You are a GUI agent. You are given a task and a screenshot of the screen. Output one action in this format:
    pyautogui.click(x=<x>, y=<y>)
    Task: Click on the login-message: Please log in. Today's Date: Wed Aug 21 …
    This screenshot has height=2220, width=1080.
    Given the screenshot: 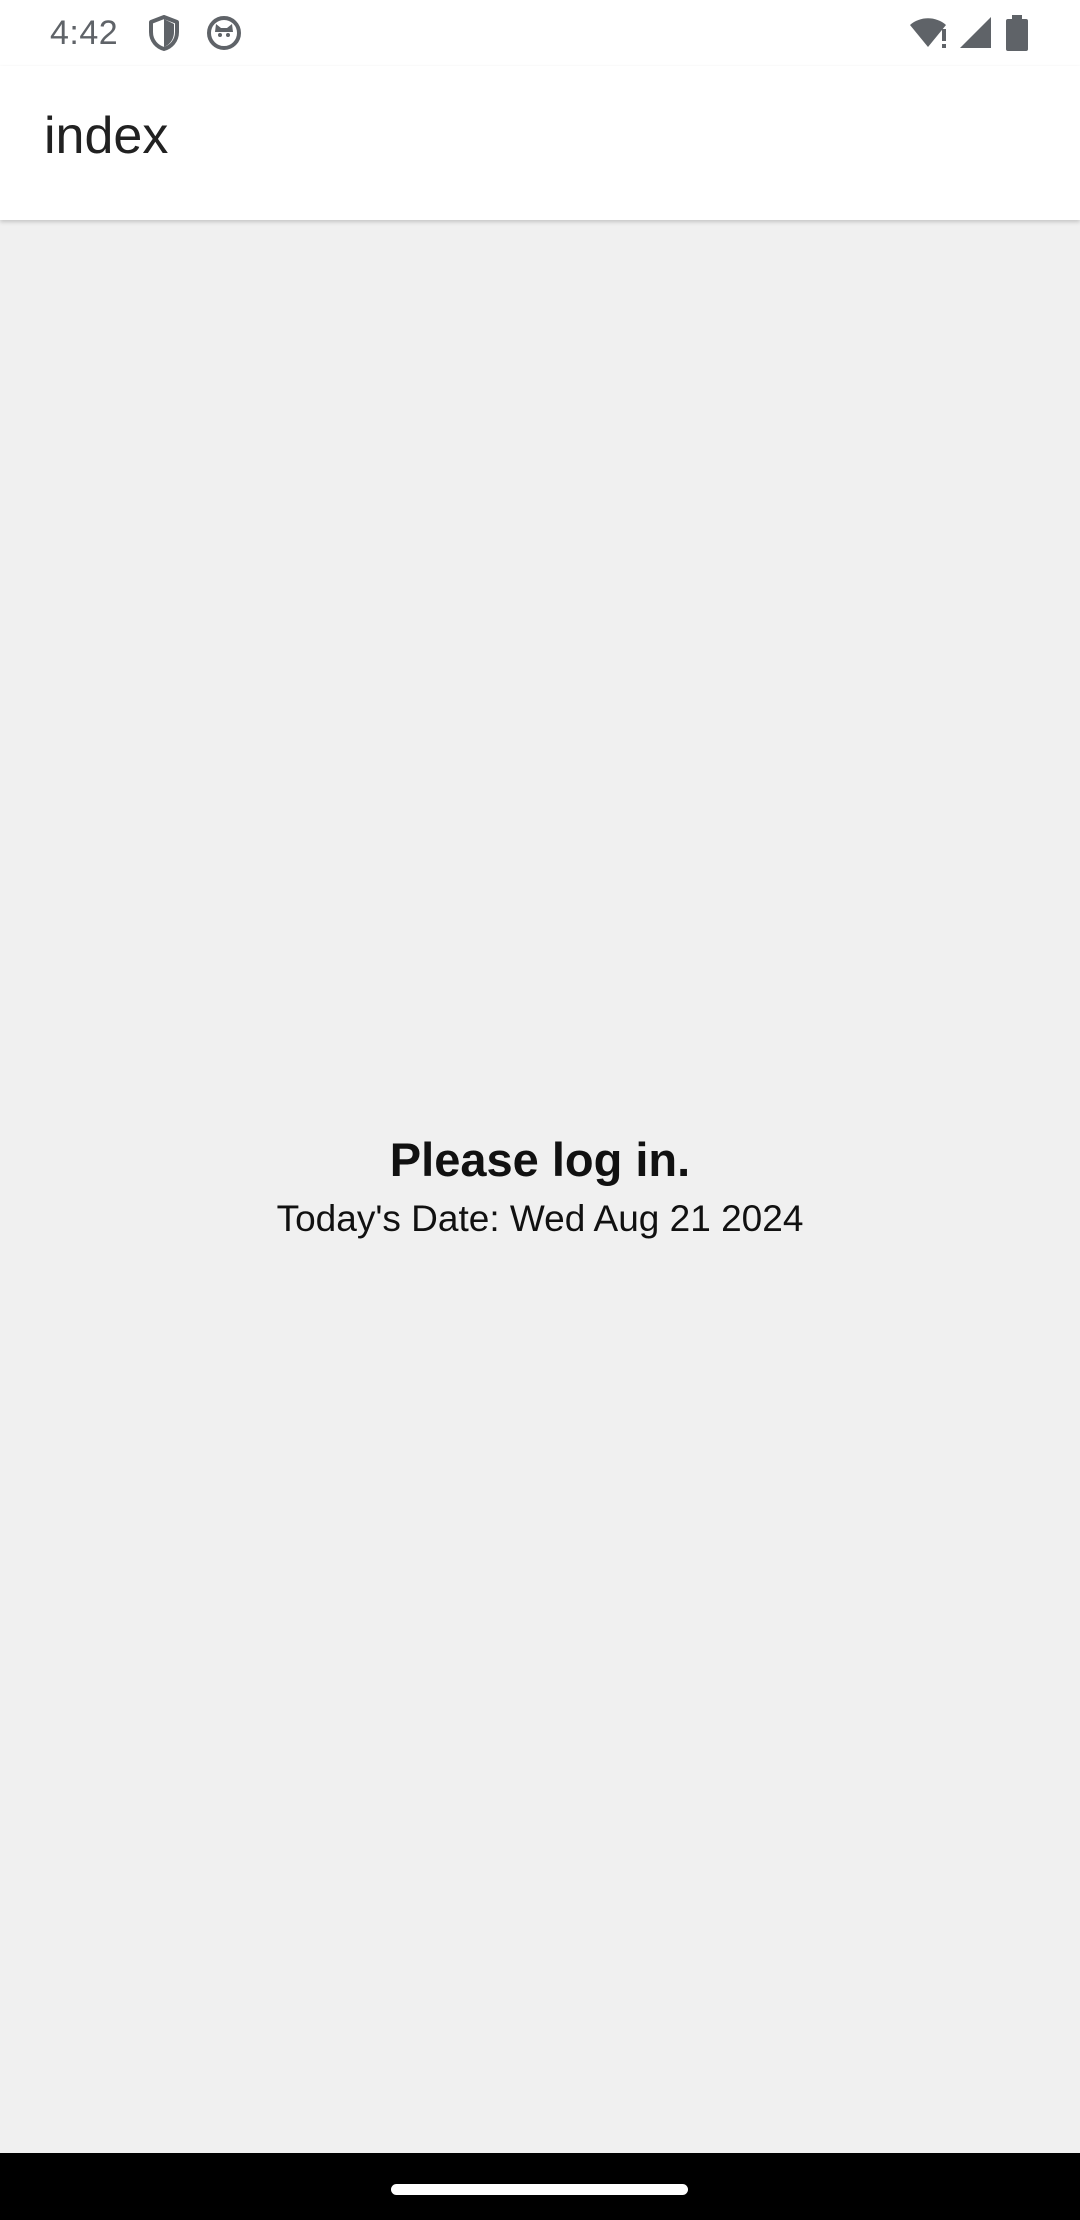 What is the action you would take?
    pyautogui.click(x=540, y=1188)
    